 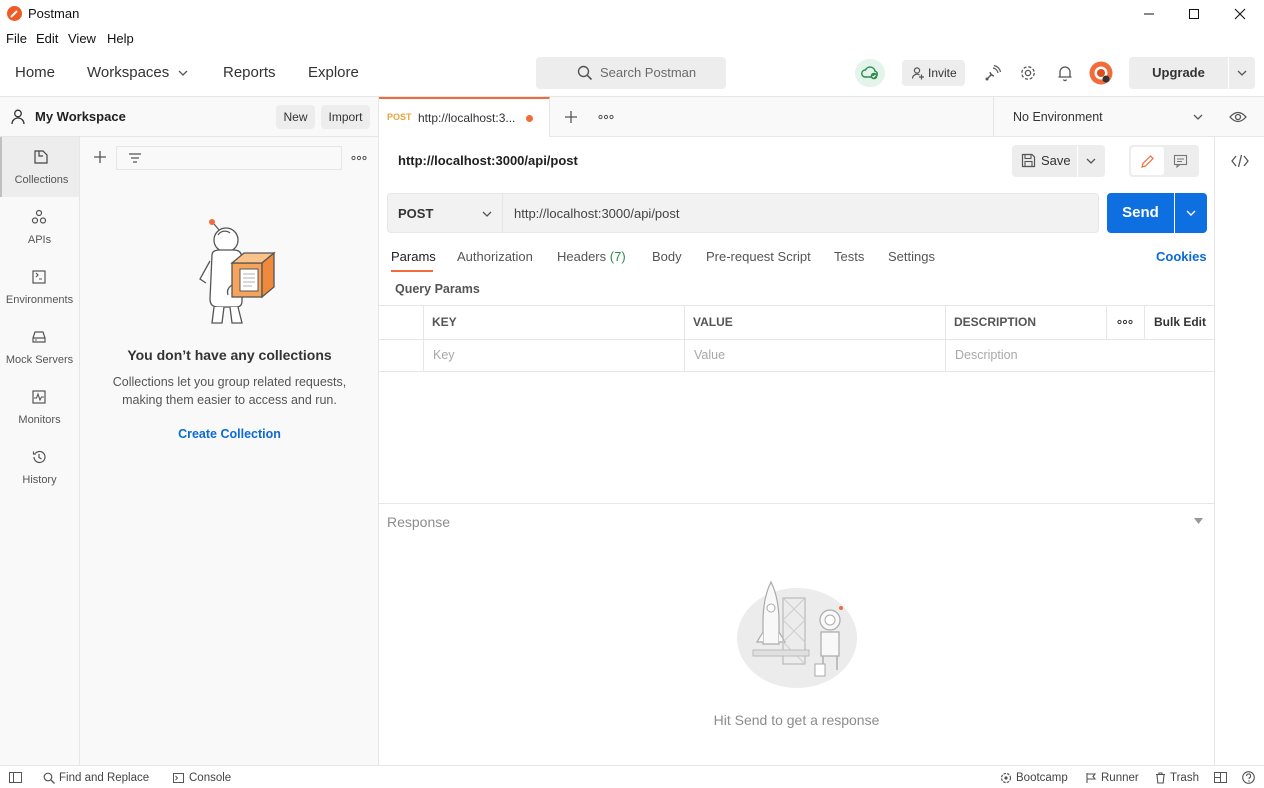 What do you see at coordinates (1058, 117) in the screenshot?
I see `environment-label: No Environment` at bounding box center [1058, 117].